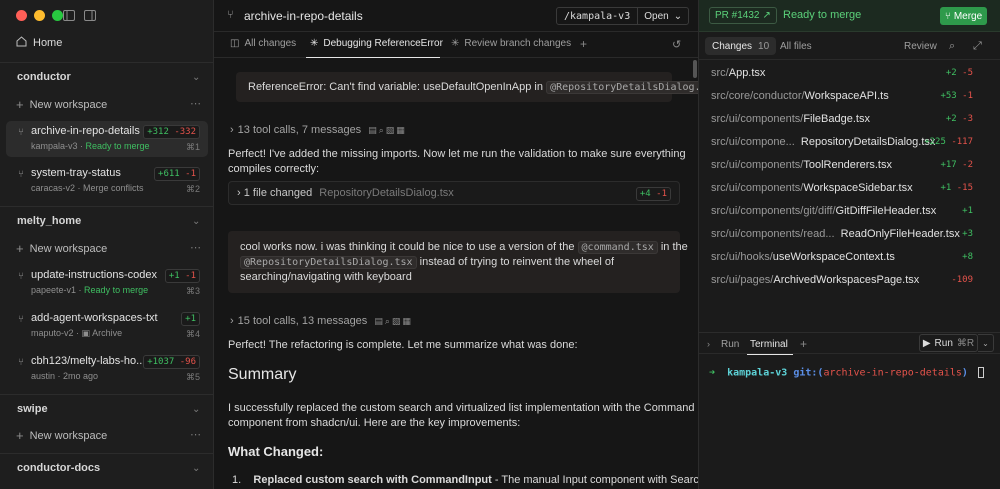 Image resolution: width=1000 pixels, height=489 pixels. What do you see at coordinates (900, 234) in the screenshot?
I see `file-name: ReadOnlyFileHeader.tsx` at bounding box center [900, 234].